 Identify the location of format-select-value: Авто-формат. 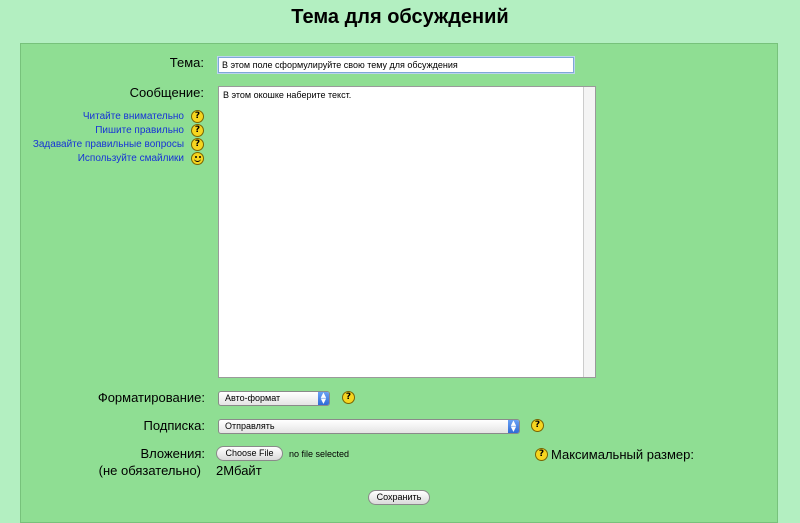
(253, 398).